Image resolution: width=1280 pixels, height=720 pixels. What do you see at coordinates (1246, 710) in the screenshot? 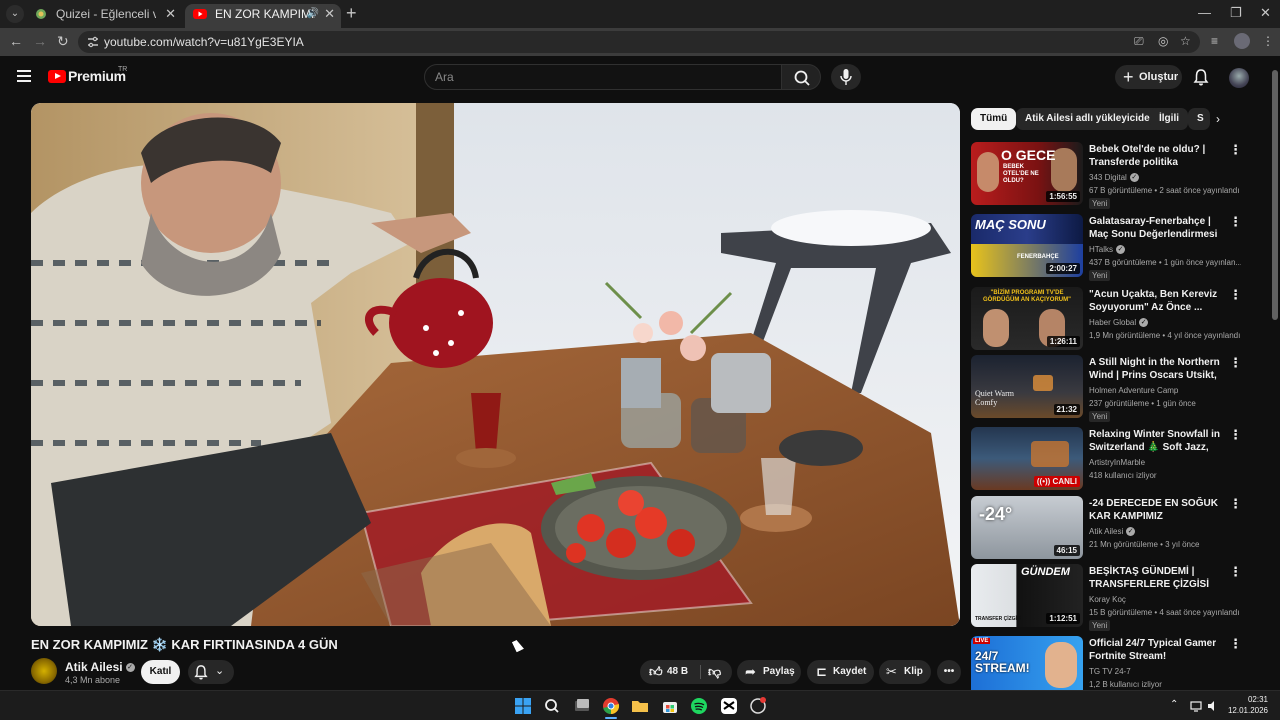
I see `clock-date: 12.01.2026` at bounding box center [1246, 710].